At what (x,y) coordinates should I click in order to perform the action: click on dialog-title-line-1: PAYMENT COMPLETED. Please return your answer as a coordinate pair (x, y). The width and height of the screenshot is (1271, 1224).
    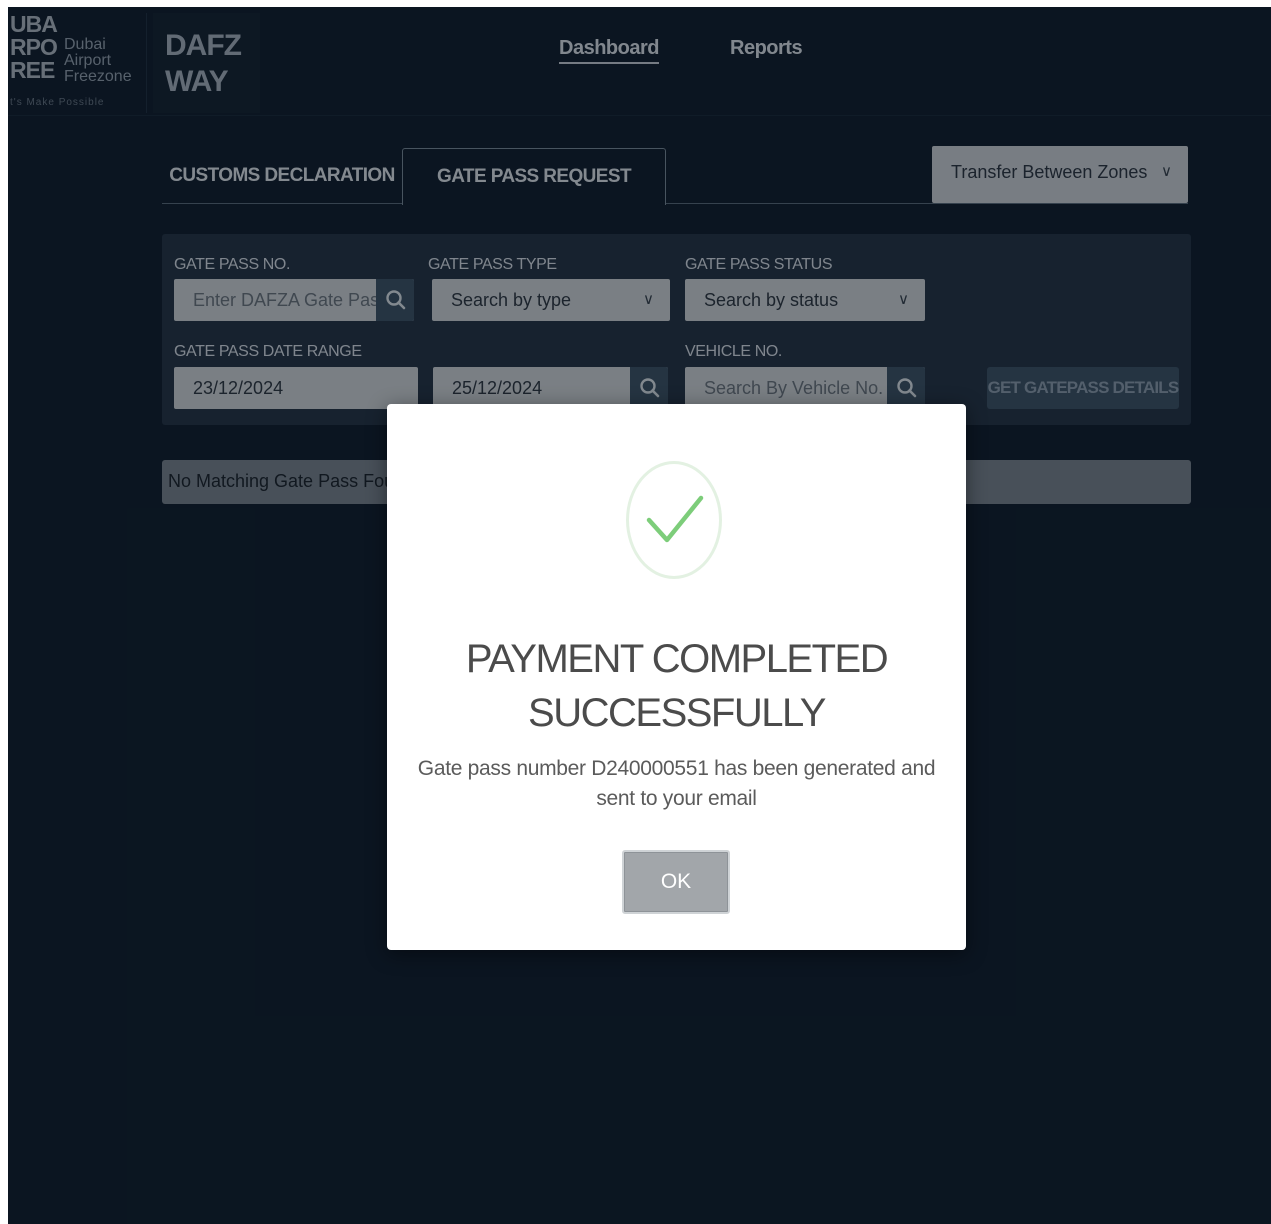
    Looking at the image, I should click on (677, 659).